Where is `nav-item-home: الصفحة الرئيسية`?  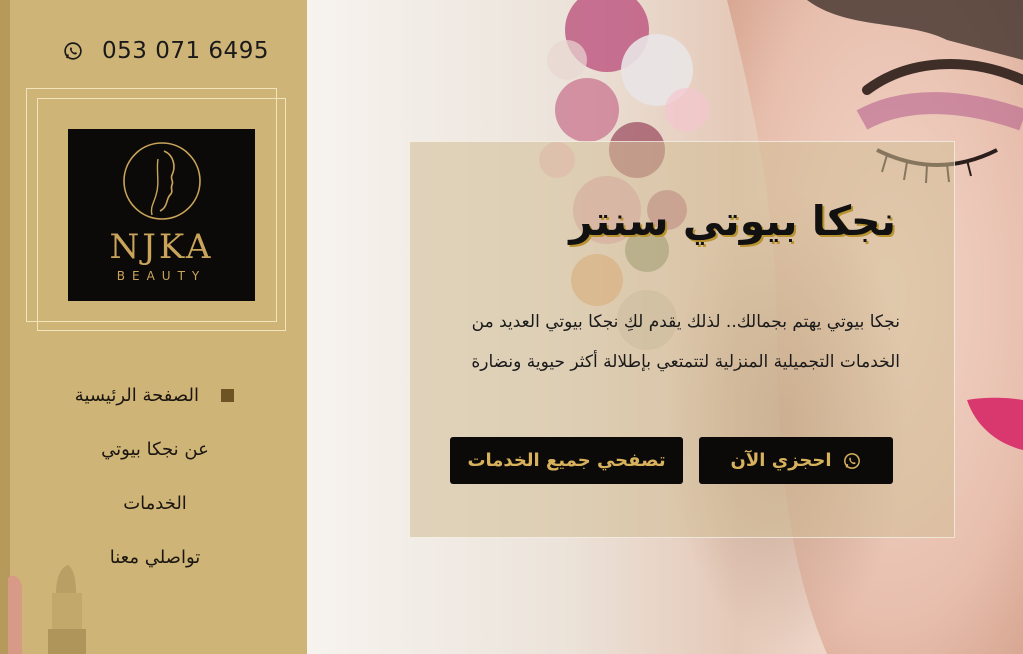
nav-item-home: الصفحة الرئيسية is located at coordinates (155, 395).